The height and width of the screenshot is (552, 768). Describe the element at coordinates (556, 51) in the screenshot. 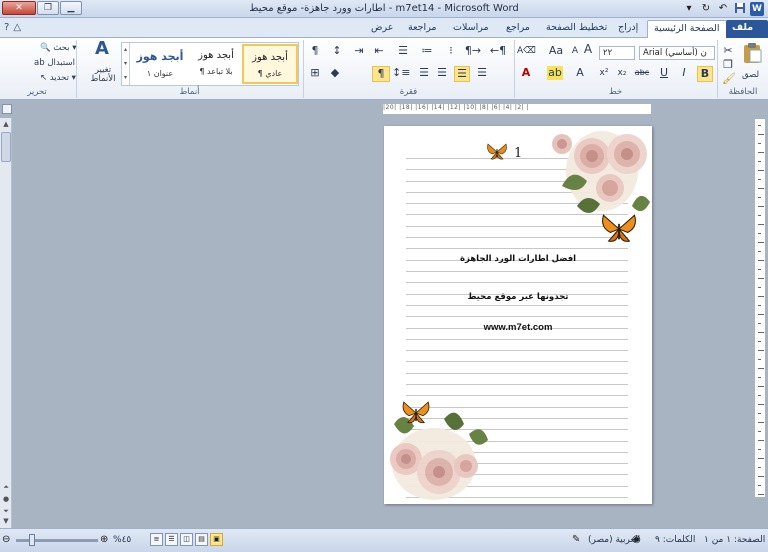

I see `change-case-button: Aa` at that location.